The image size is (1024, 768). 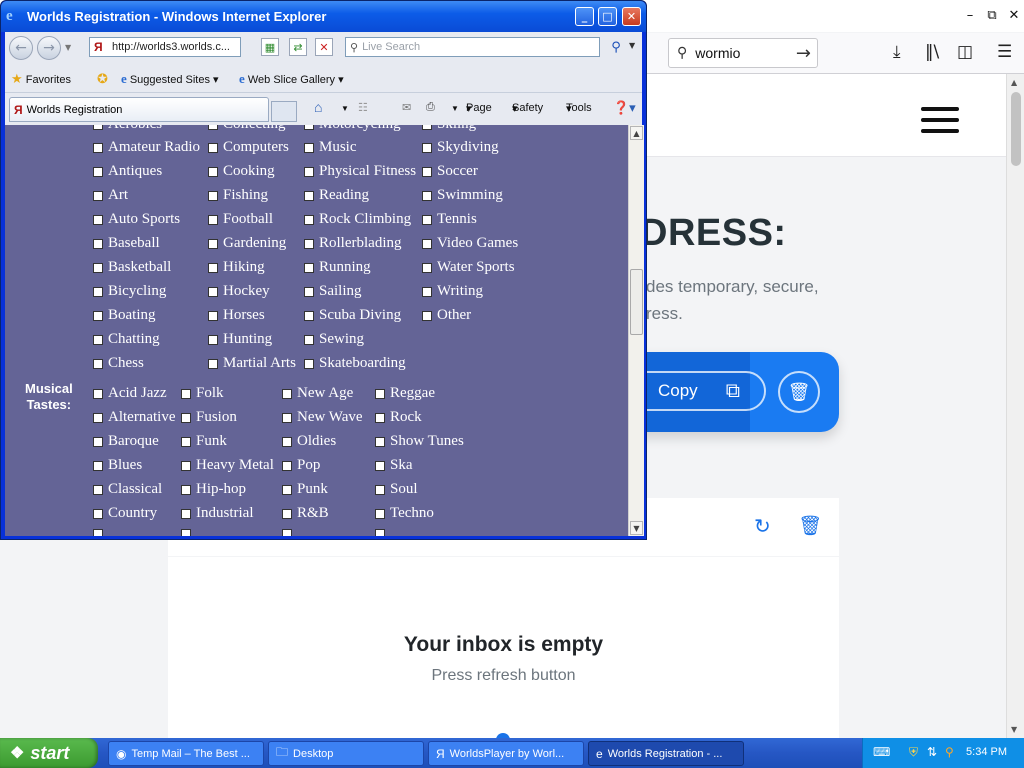 I want to click on network-icon: ⇅, so click(x=932, y=752).